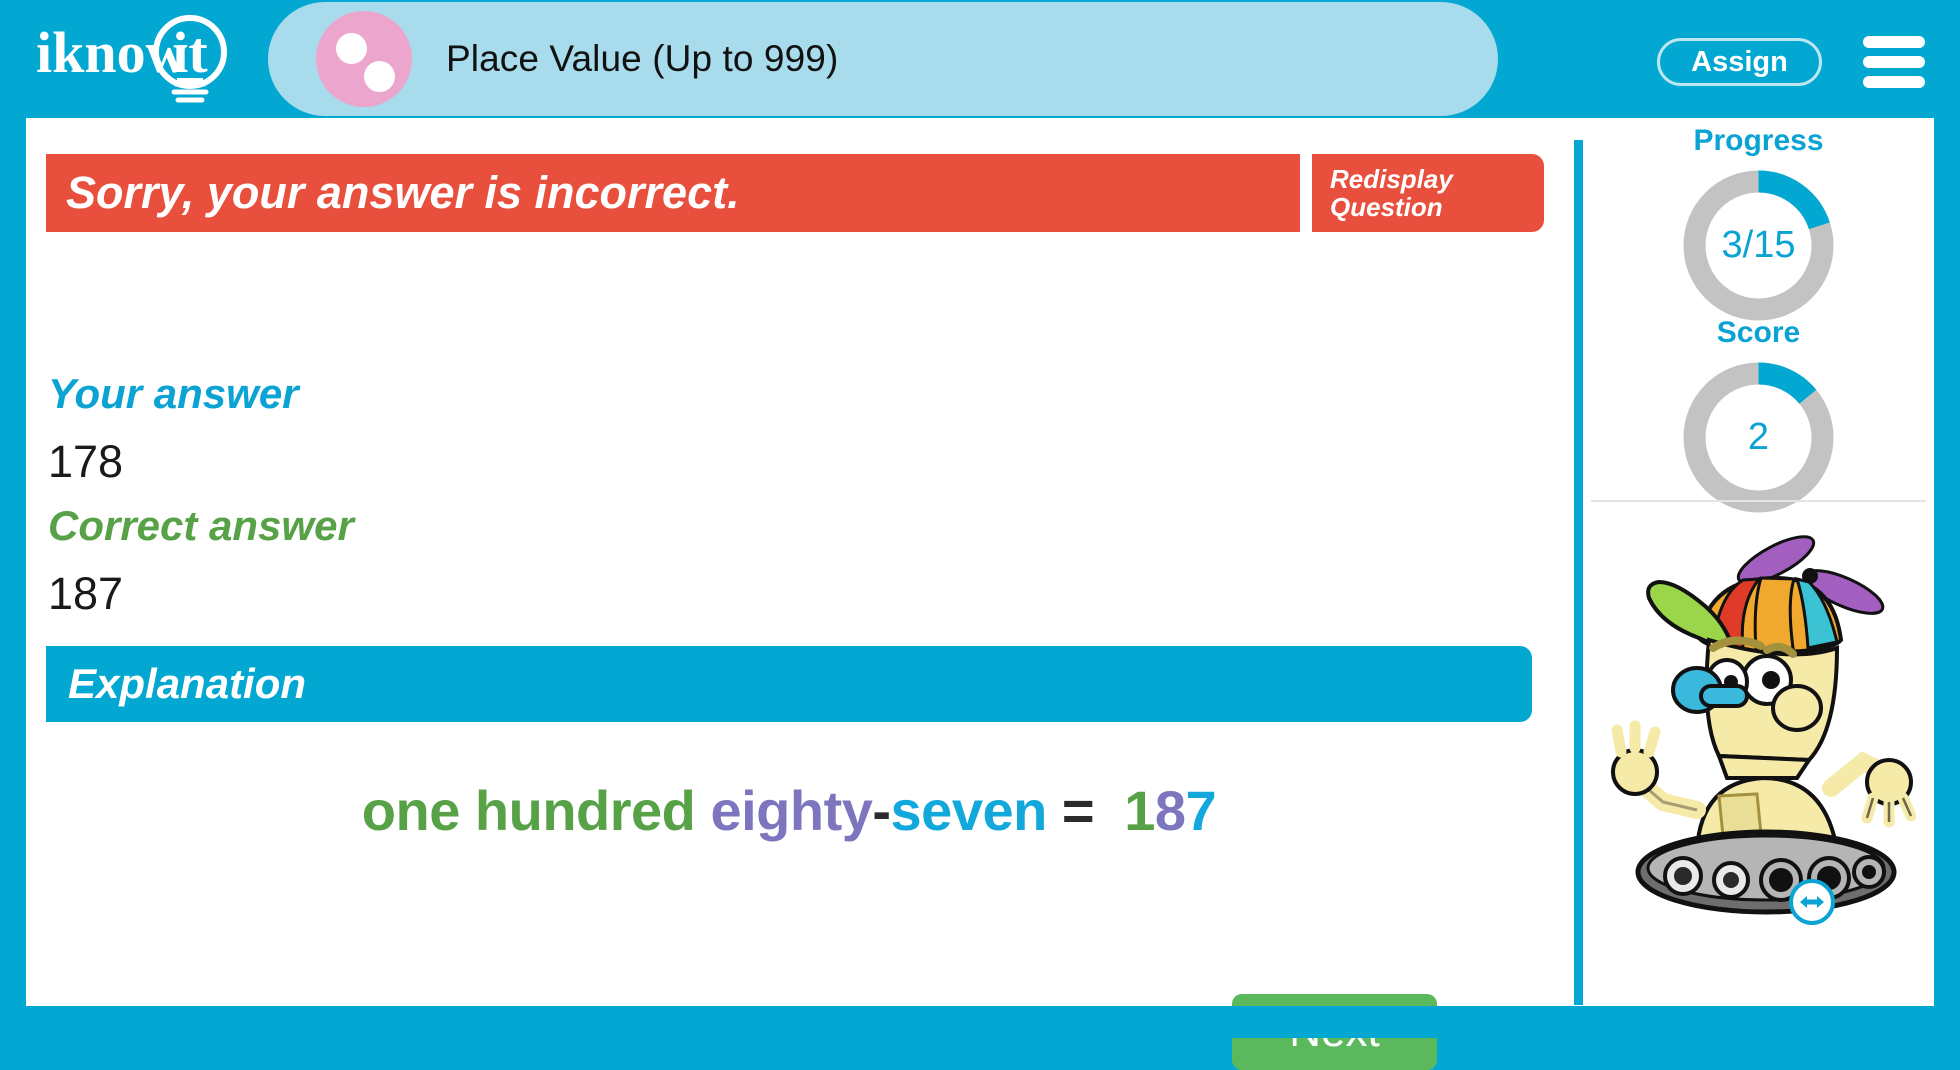 The width and height of the screenshot is (1960, 1070). Describe the element at coordinates (1078, 810) in the screenshot. I see `equation-part-4: =` at that location.